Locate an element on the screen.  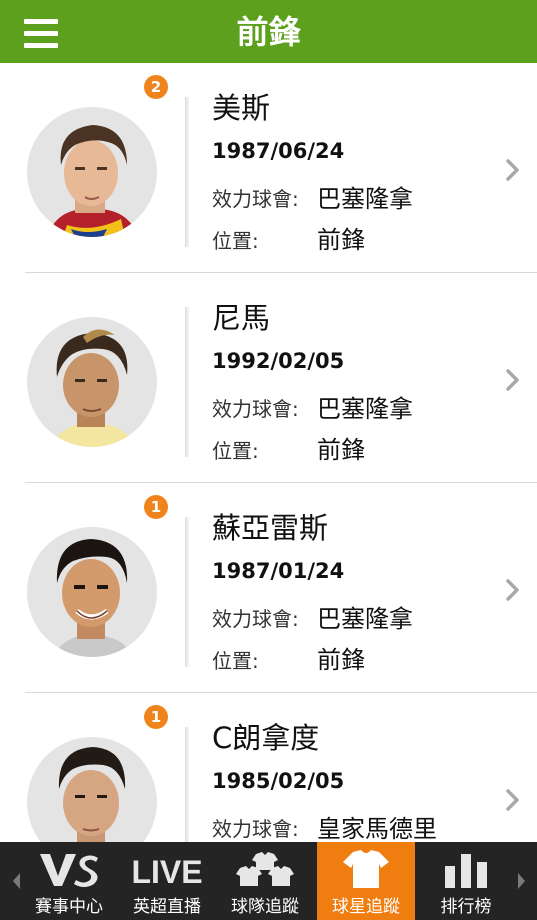
notification-badge: 2 is located at coordinates (156, 87).